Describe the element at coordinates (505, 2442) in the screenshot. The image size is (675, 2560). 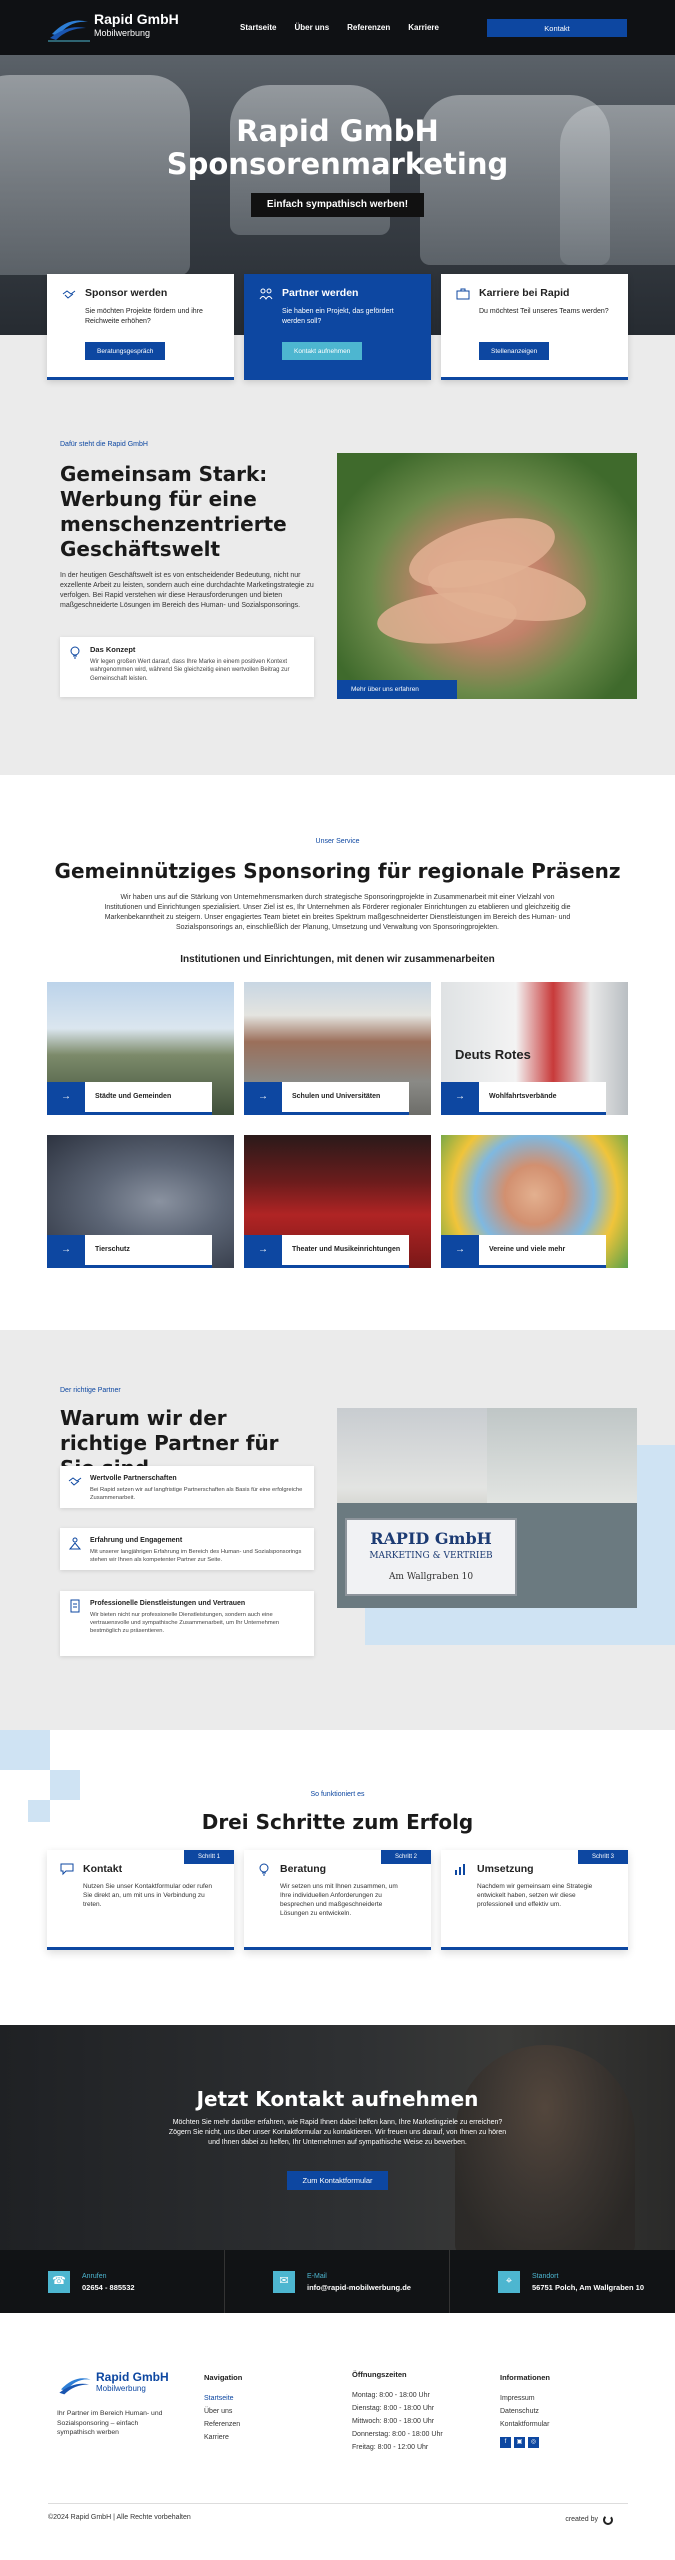
I see `facebook-icon: f` at that location.